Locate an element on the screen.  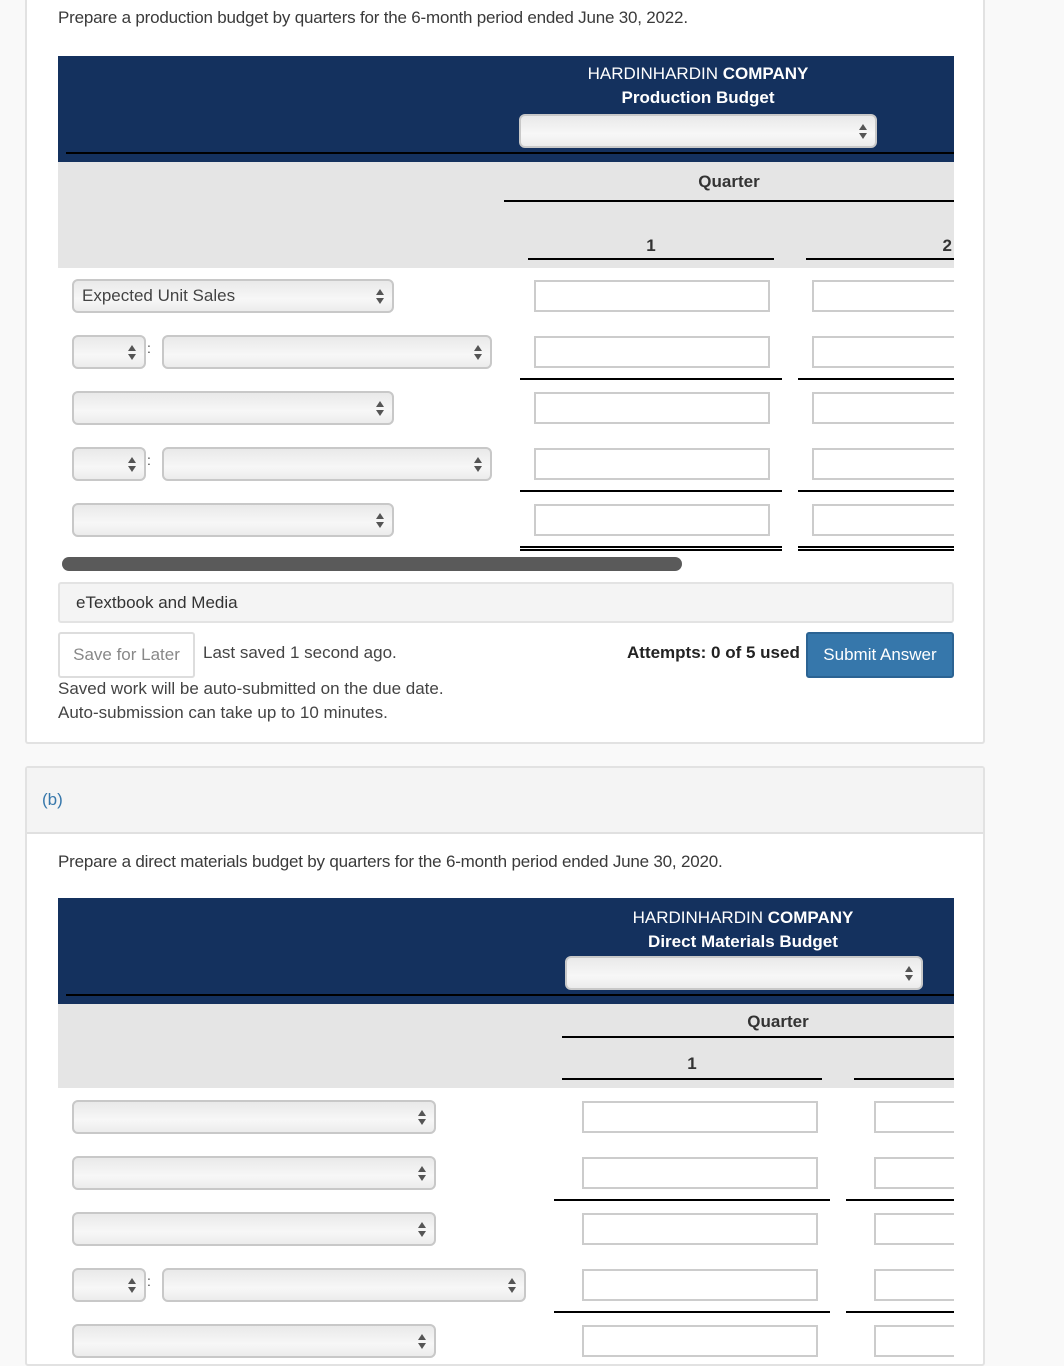
b-row-1-label-select is located at coordinates (254, 1117).